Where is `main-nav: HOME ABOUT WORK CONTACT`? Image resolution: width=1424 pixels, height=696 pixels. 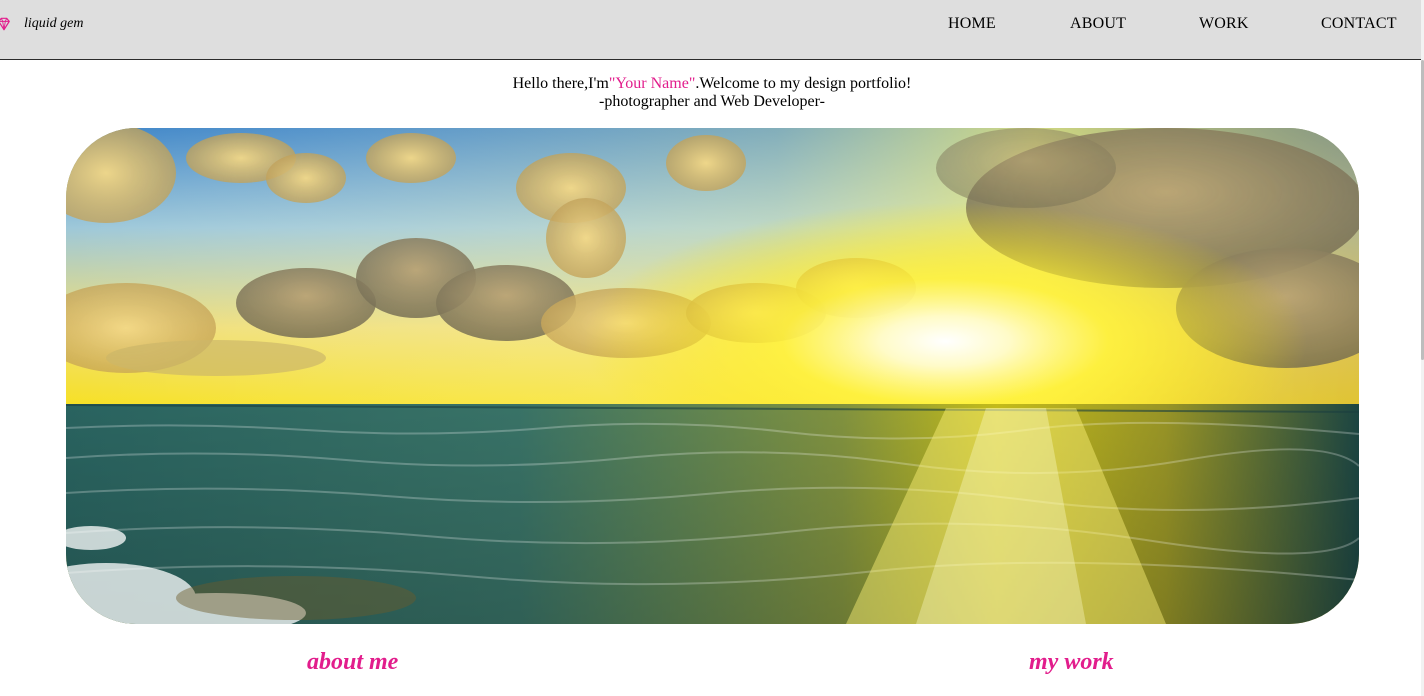
main-nav: HOME ABOUT WORK CONTACT is located at coordinates (712, 24).